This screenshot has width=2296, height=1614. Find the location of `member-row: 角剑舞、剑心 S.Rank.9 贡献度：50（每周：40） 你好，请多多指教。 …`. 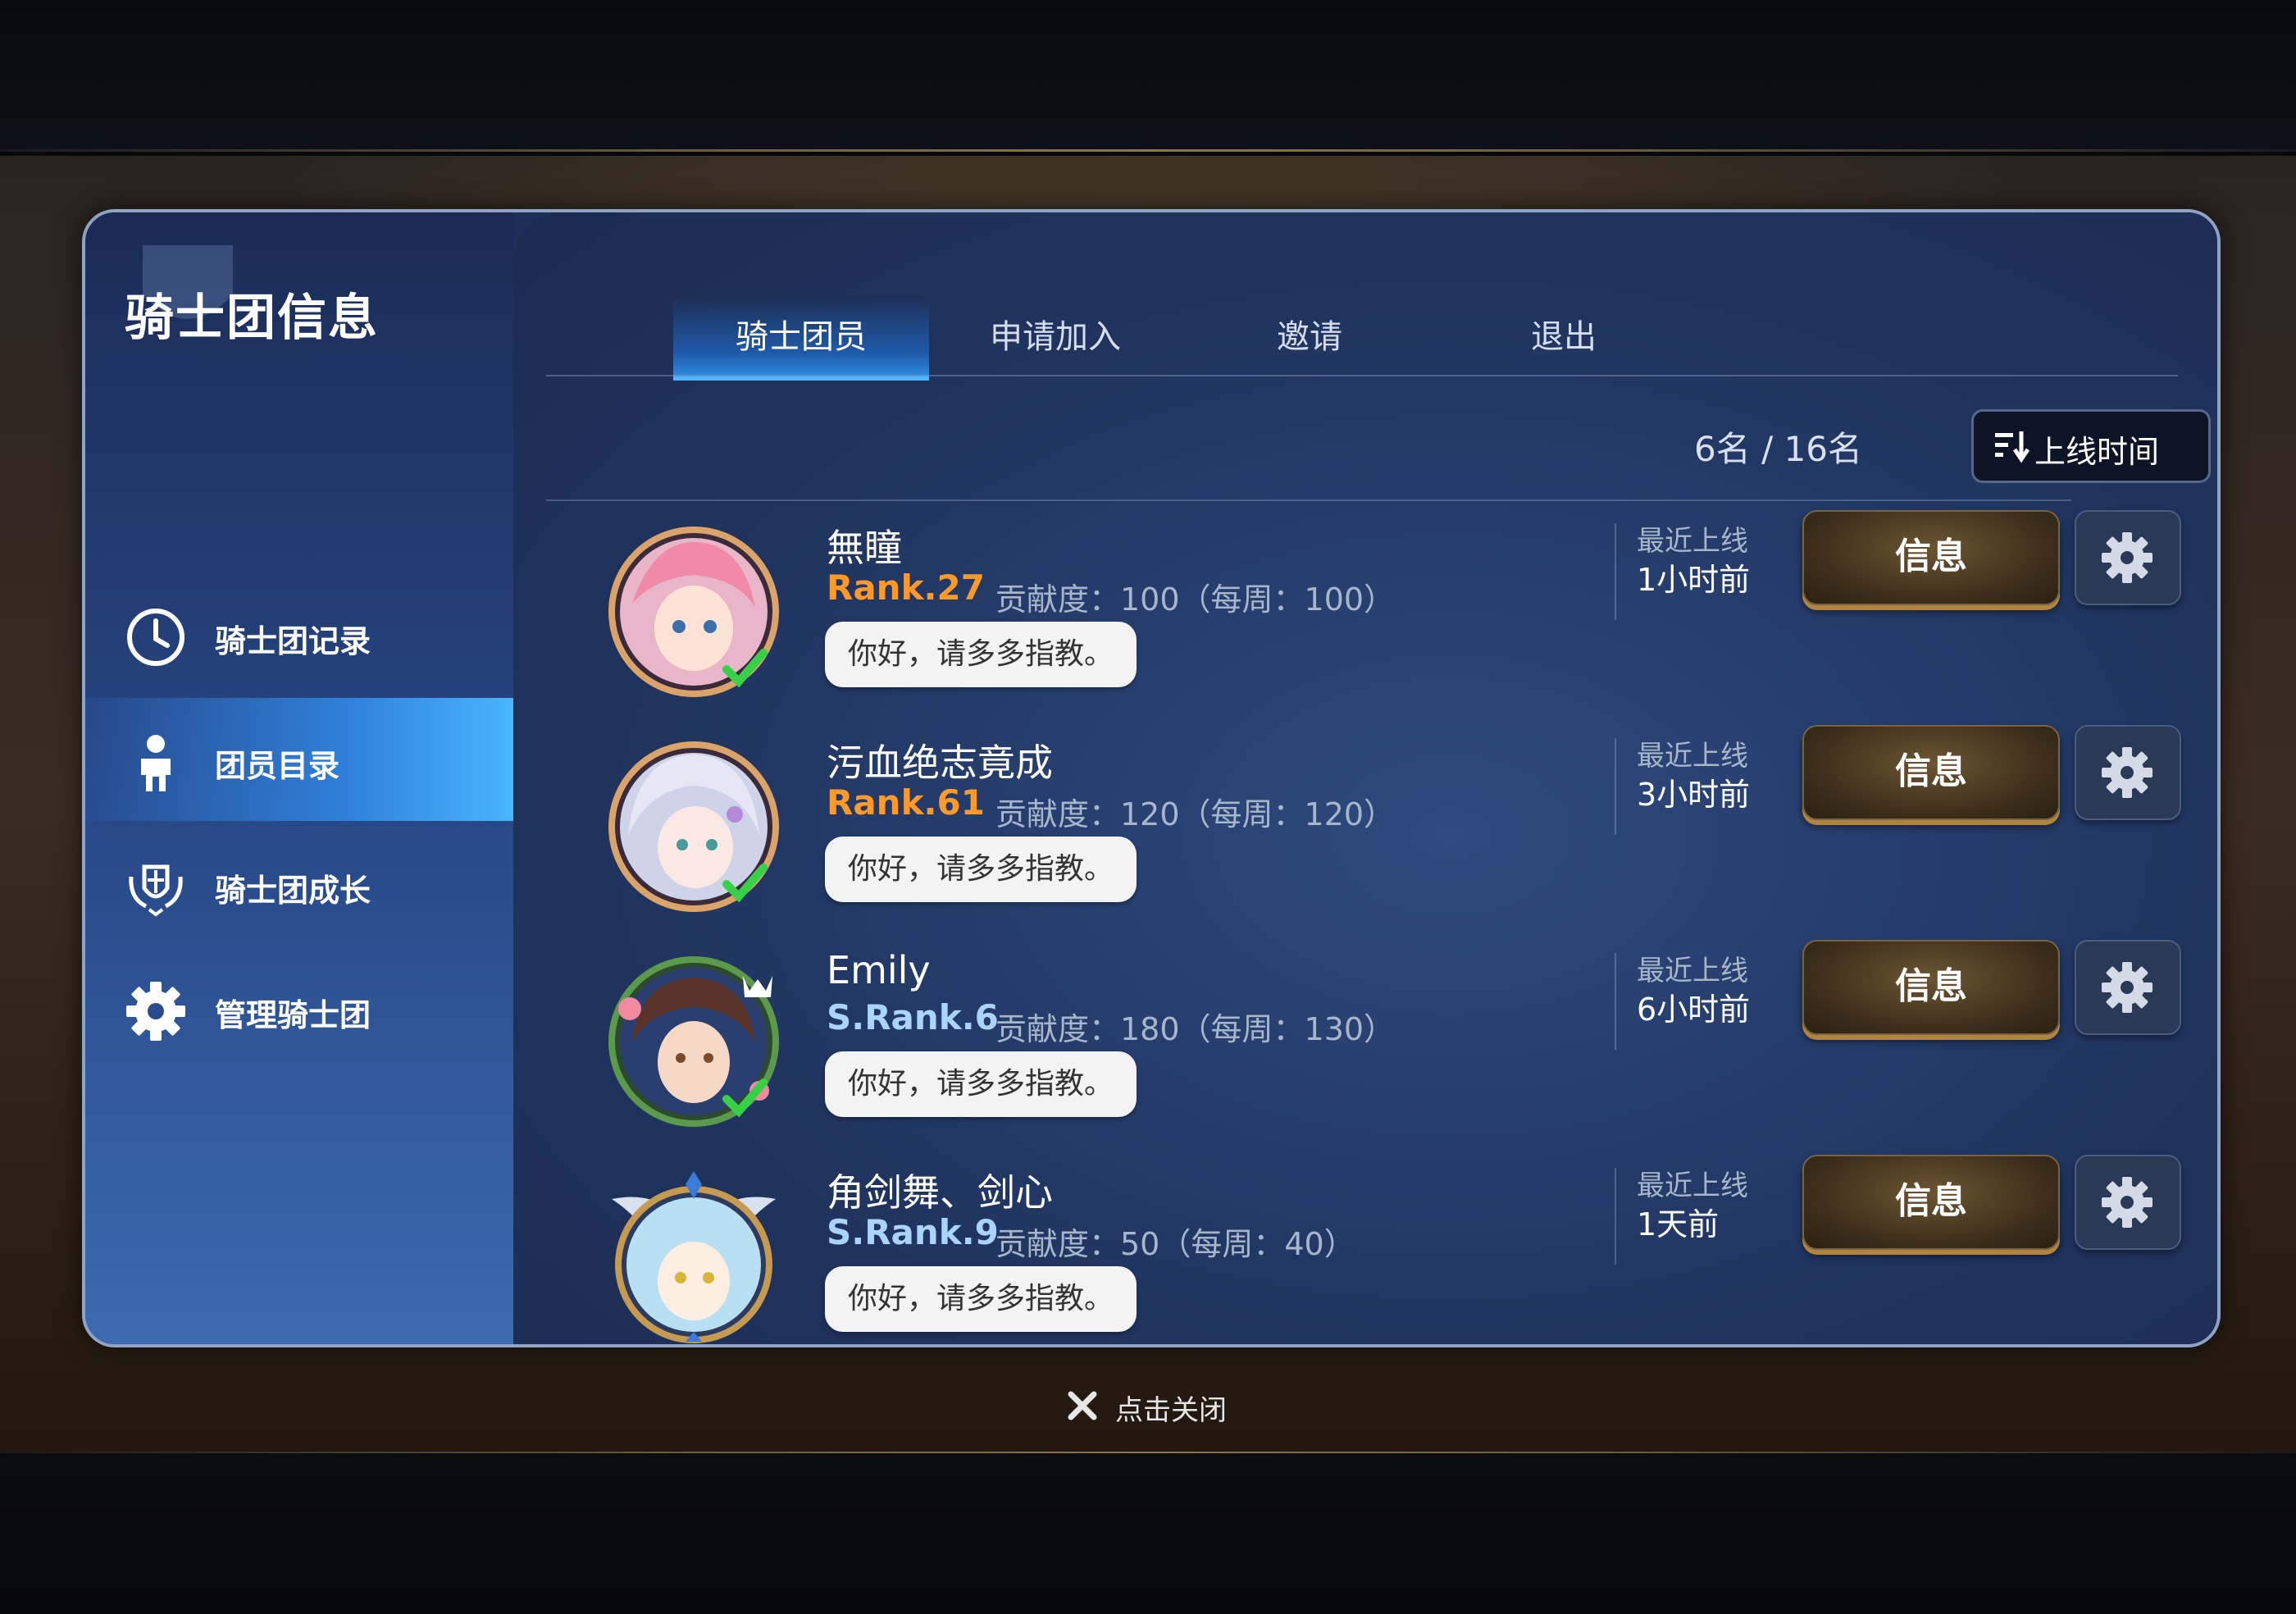

member-row: 角剑舞、剑心 S.Rank.9 贡献度：50（每周：40） 你好，请多多指教。 … is located at coordinates (1365, 1247).